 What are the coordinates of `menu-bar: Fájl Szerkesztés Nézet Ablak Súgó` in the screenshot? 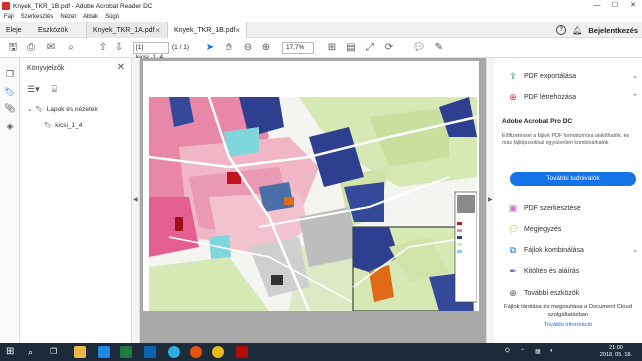 It's located at (321, 17).